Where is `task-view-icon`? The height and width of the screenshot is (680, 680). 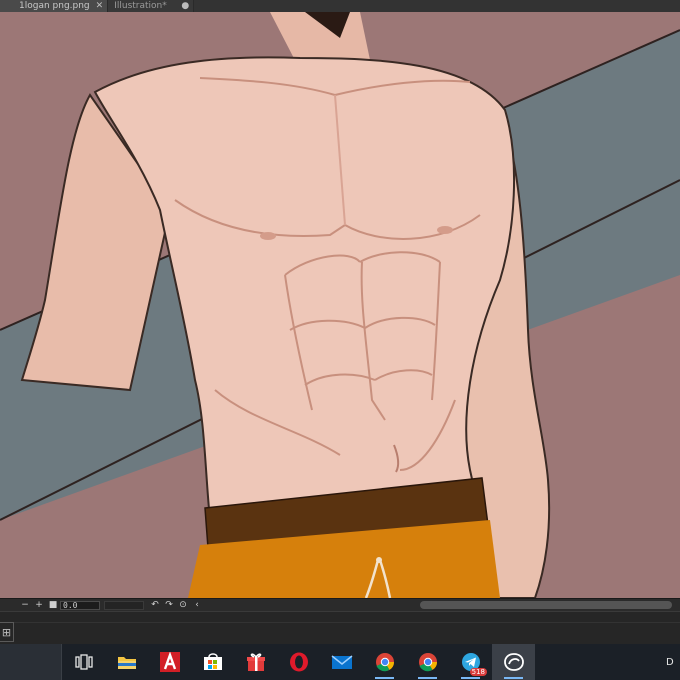
task-view-icon is located at coordinates (83, 662).